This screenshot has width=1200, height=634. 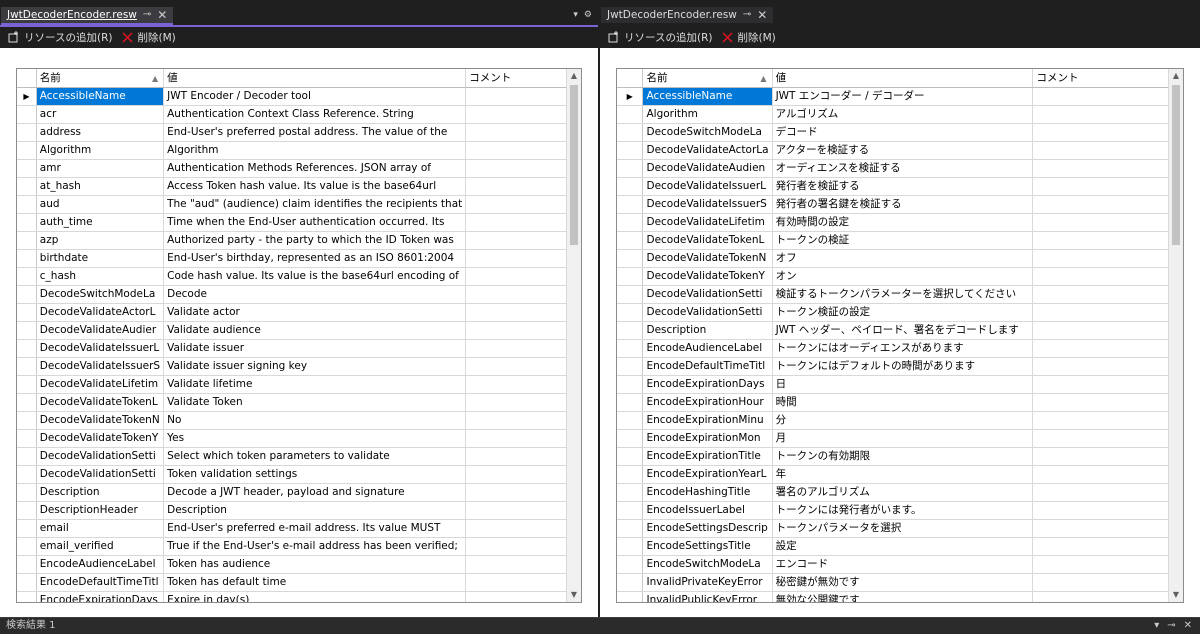 I want to click on cell-name: DecodeValidateTokenN, so click(x=707, y=258).